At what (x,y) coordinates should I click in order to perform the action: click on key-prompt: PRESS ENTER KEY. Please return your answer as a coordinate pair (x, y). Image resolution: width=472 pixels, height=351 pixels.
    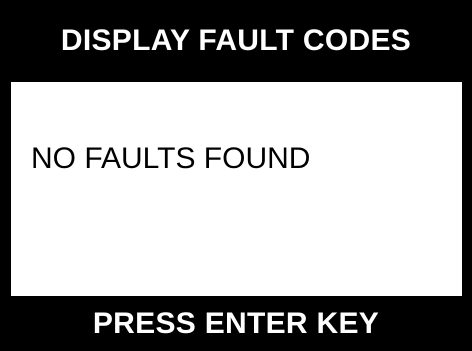
    Looking at the image, I should click on (236, 323).